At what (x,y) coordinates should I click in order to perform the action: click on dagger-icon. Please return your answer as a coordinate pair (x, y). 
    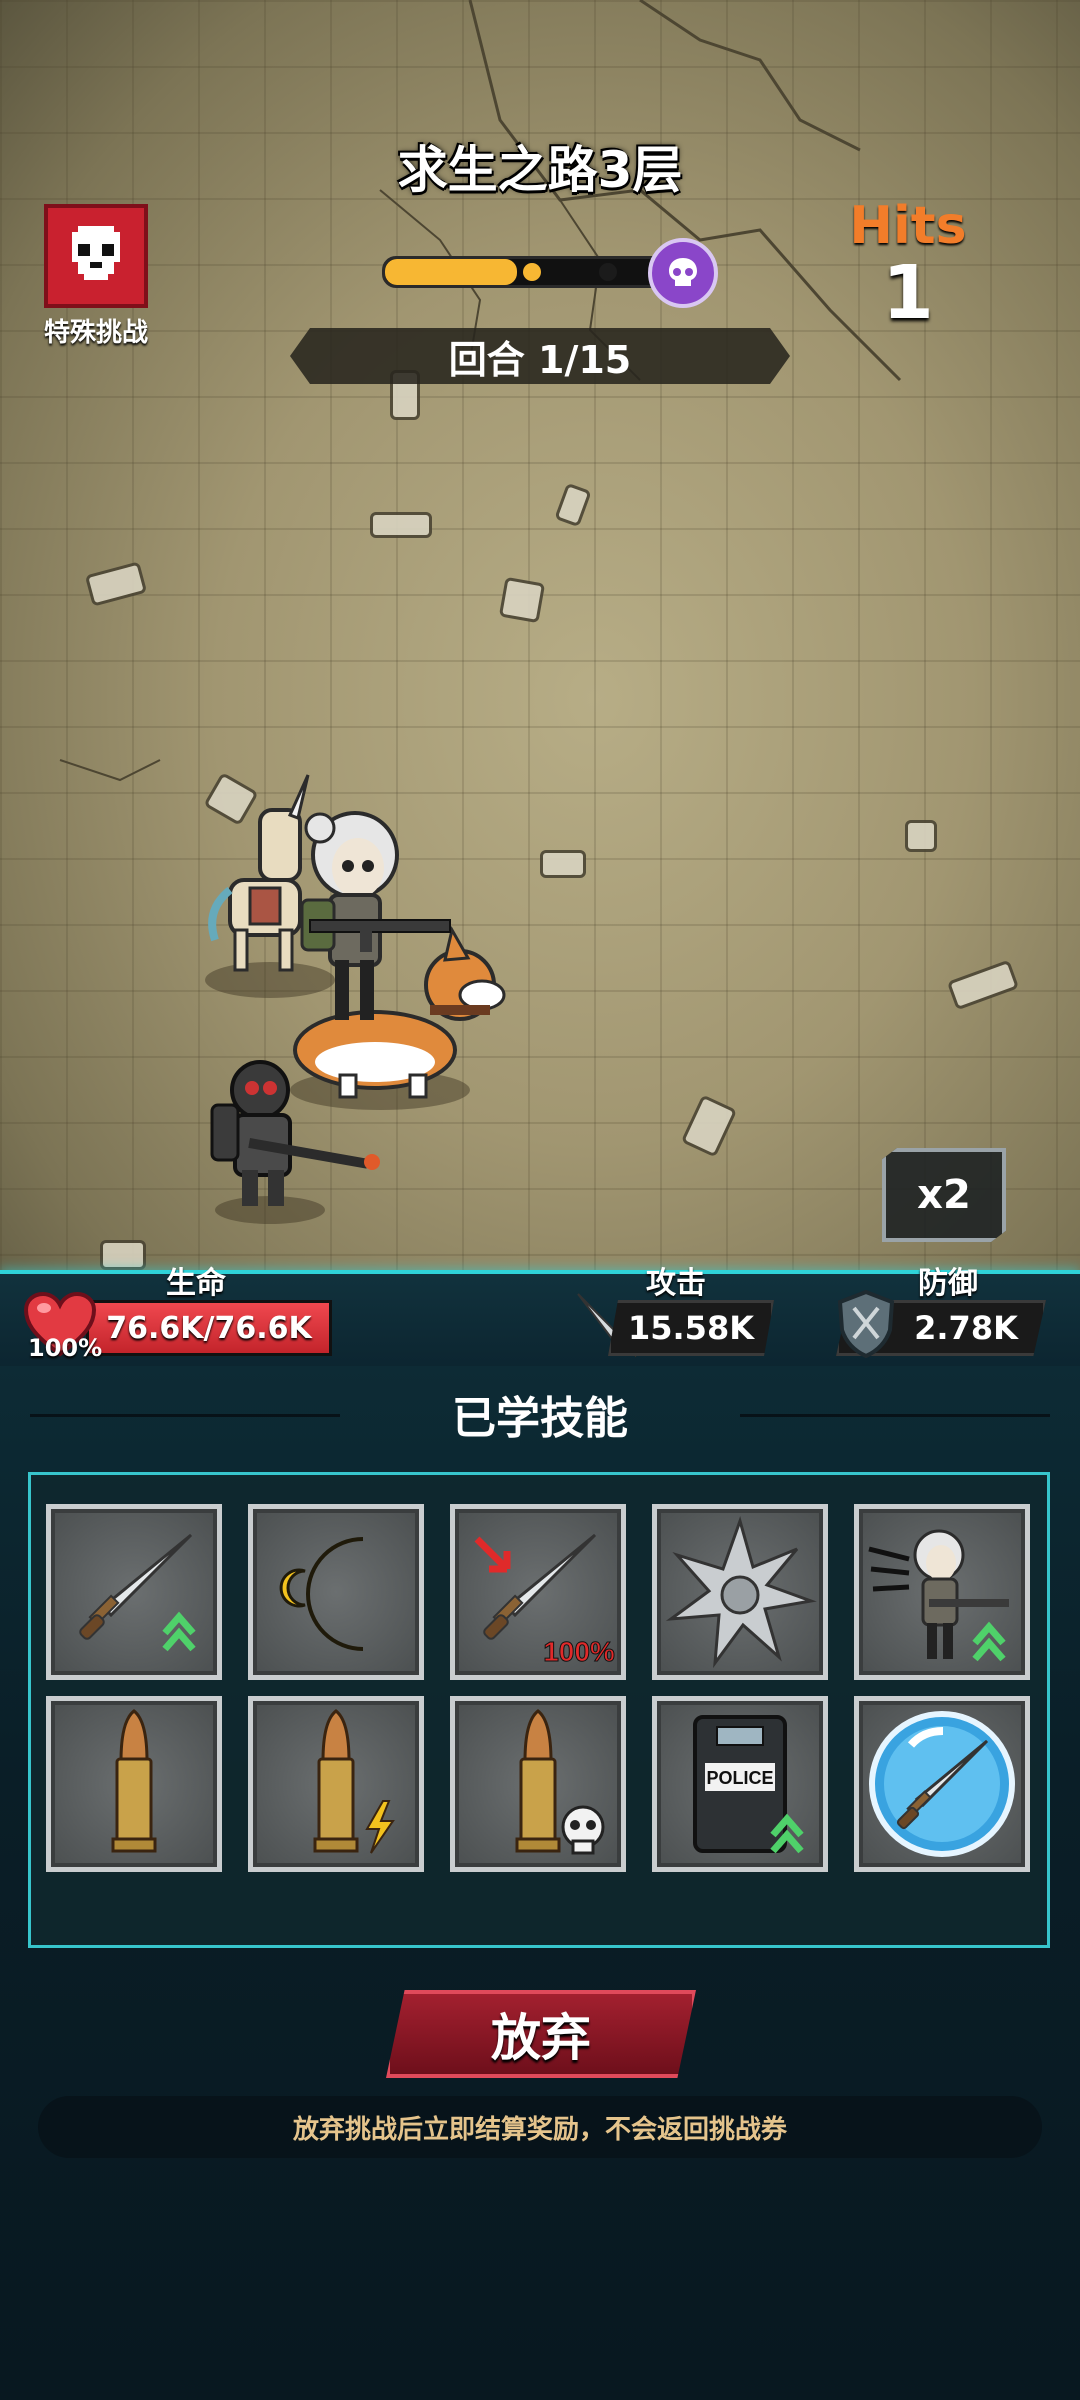
    Looking at the image, I should click on (137, 1592).